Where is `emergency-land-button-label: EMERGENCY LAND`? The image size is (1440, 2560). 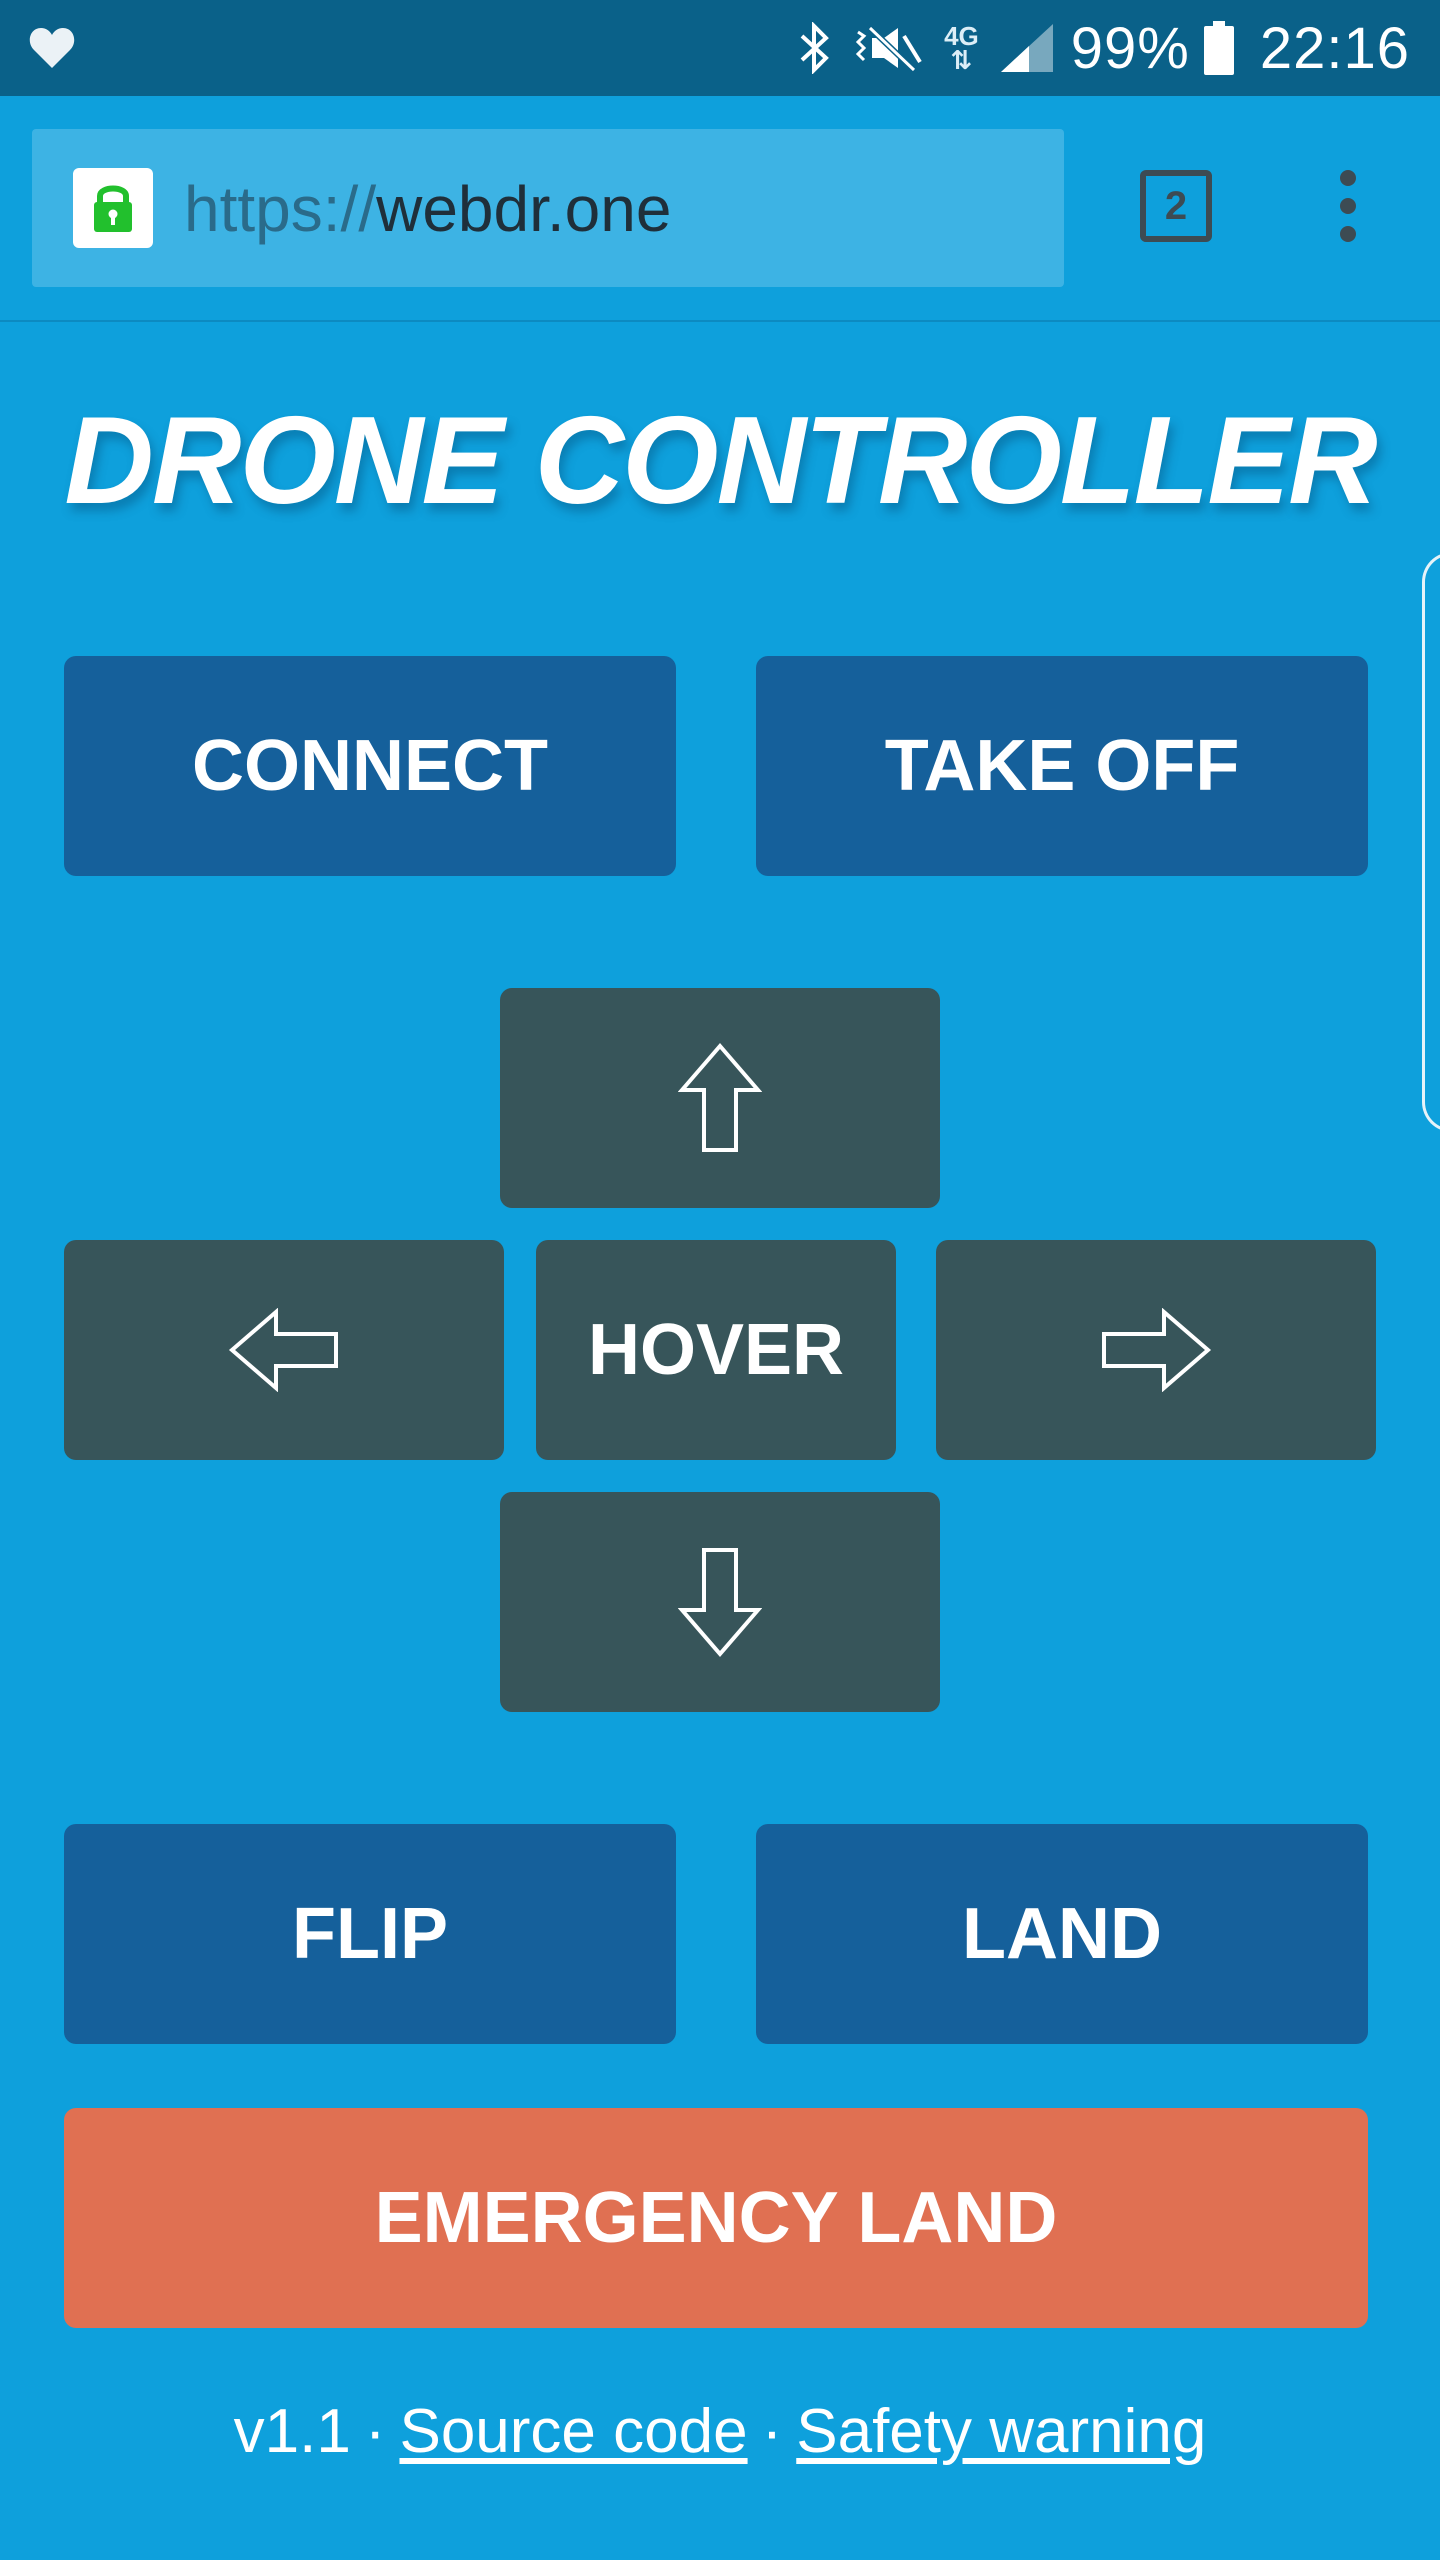
emergency-land-button-label: EMERGENCY LAND is located at coordinates (716, 2218).